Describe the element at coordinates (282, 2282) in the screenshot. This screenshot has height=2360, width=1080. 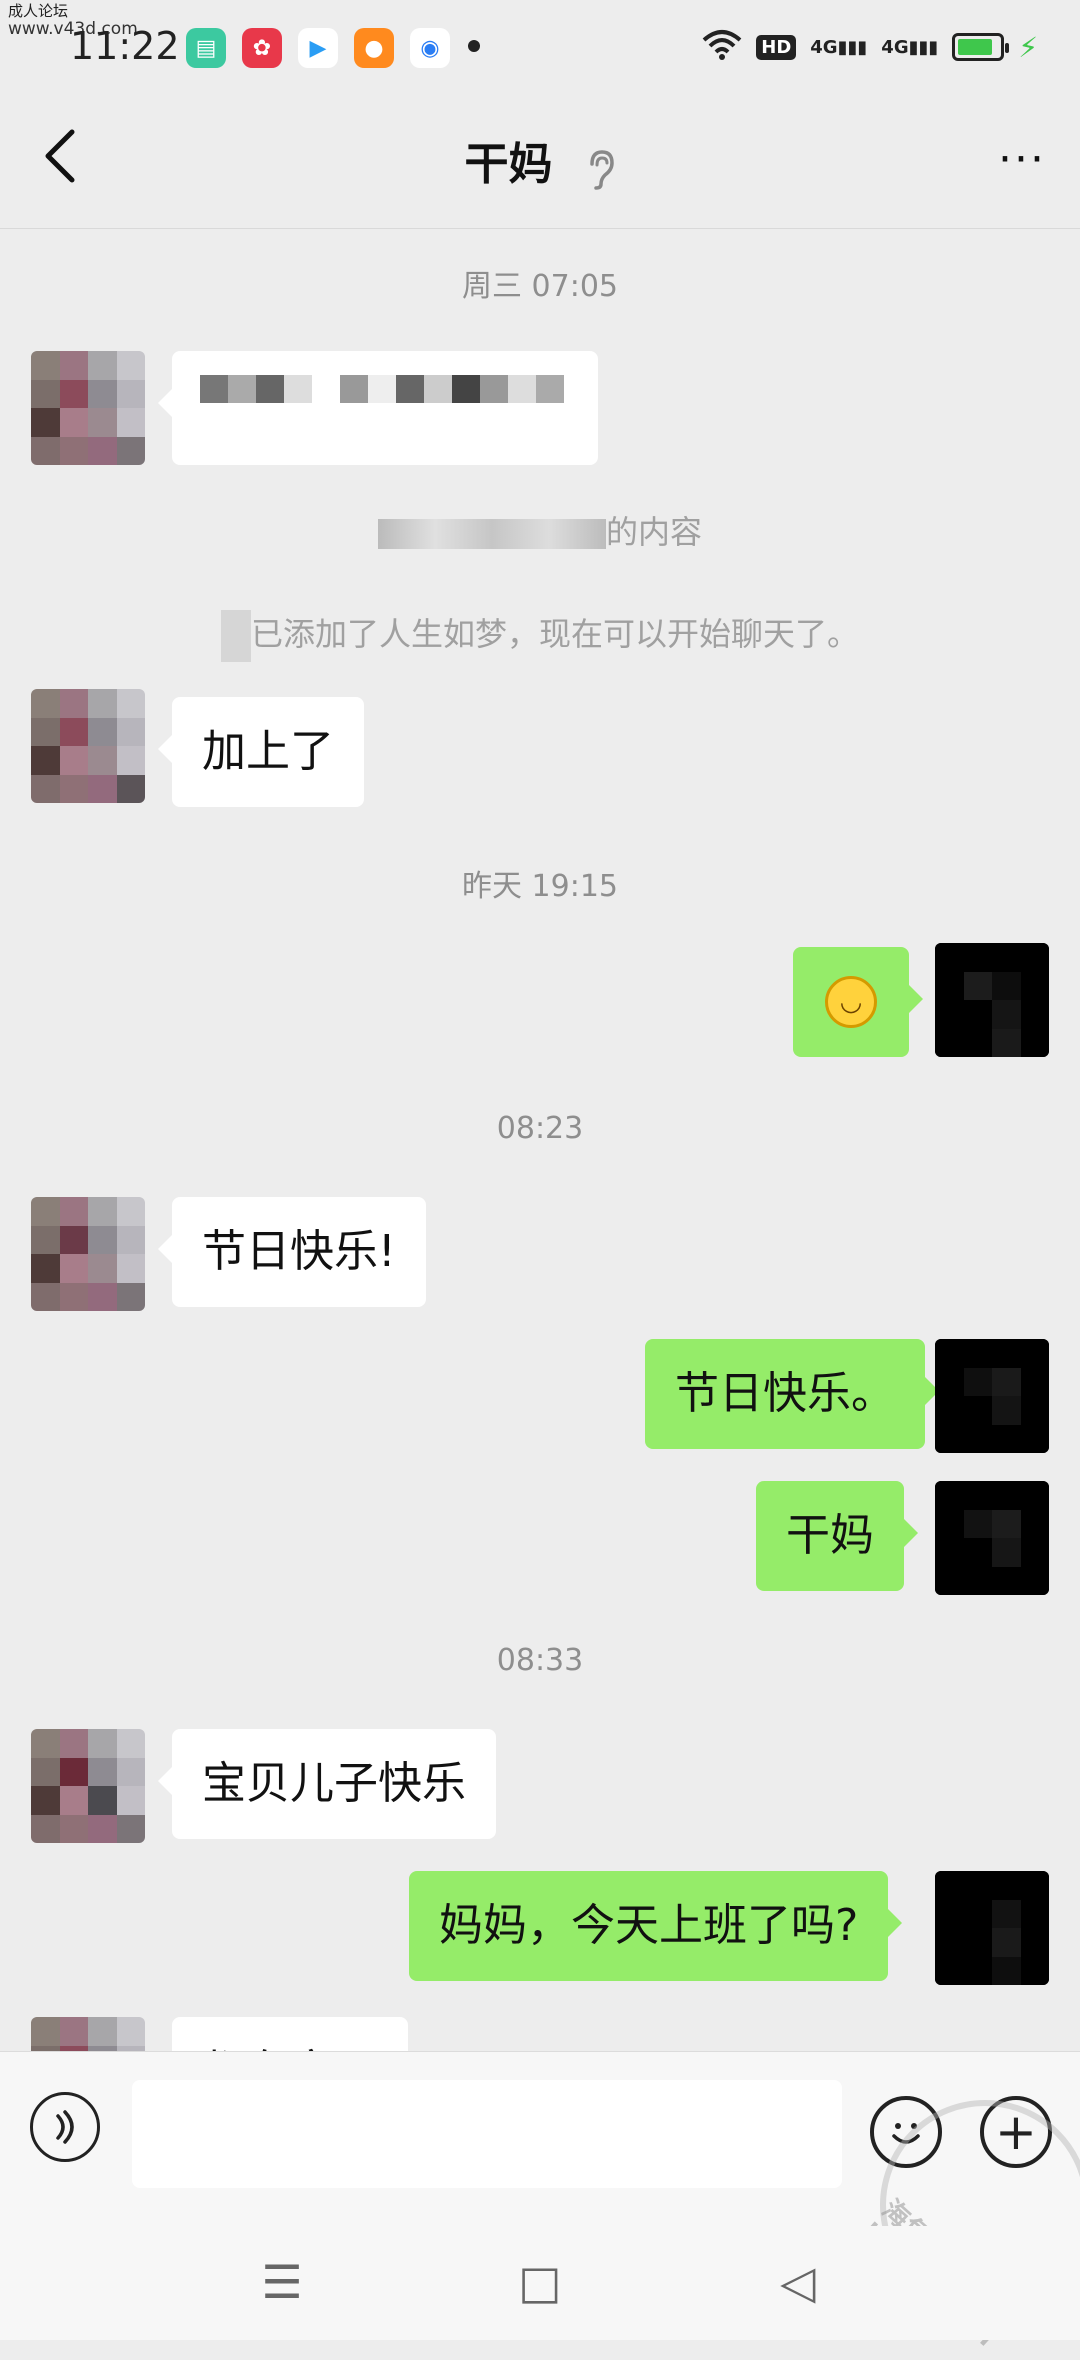
I see `menu-icon: ☰` at that location.